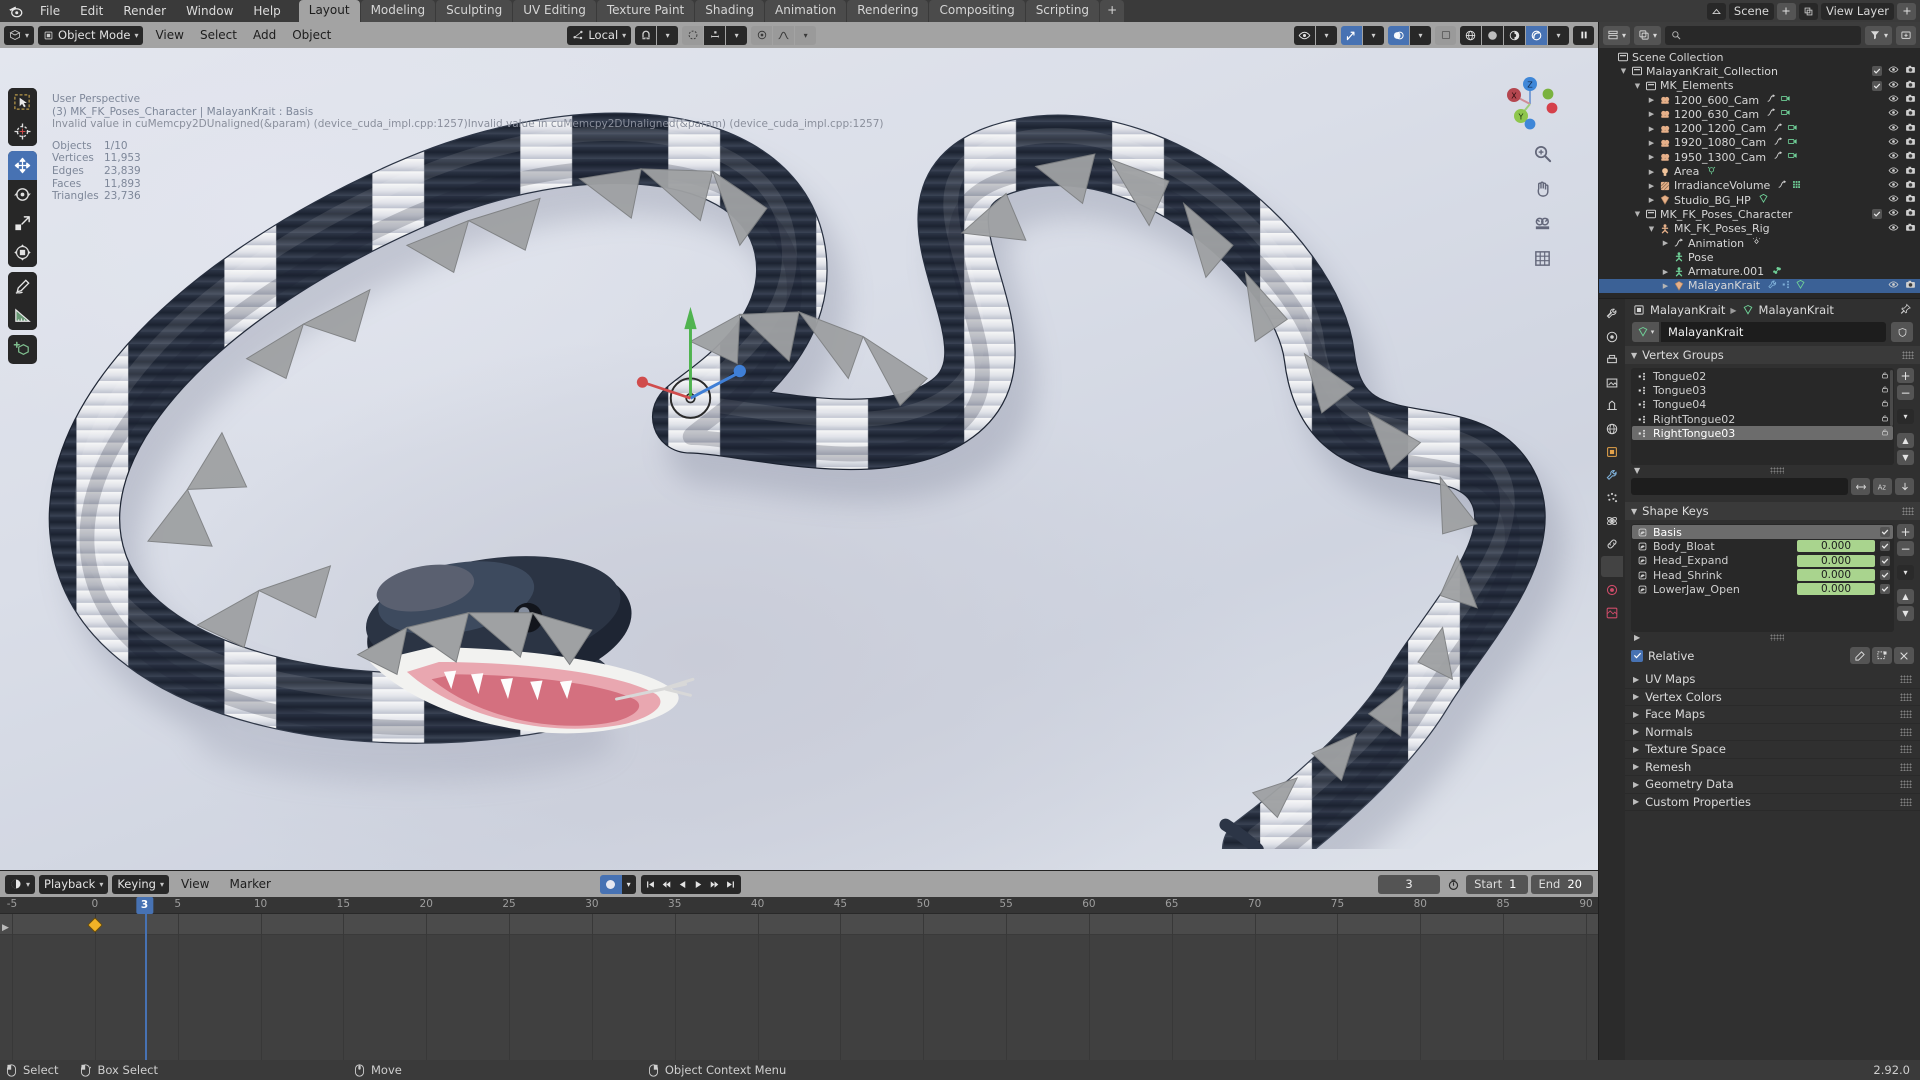 Image resolution: width=1920 pixels, height=1080 pixels. What do you see at coordinates (1759, 57) in the screenshot?
I see `outliner-row: Scene Collection` at bounding box center [1759, 57].